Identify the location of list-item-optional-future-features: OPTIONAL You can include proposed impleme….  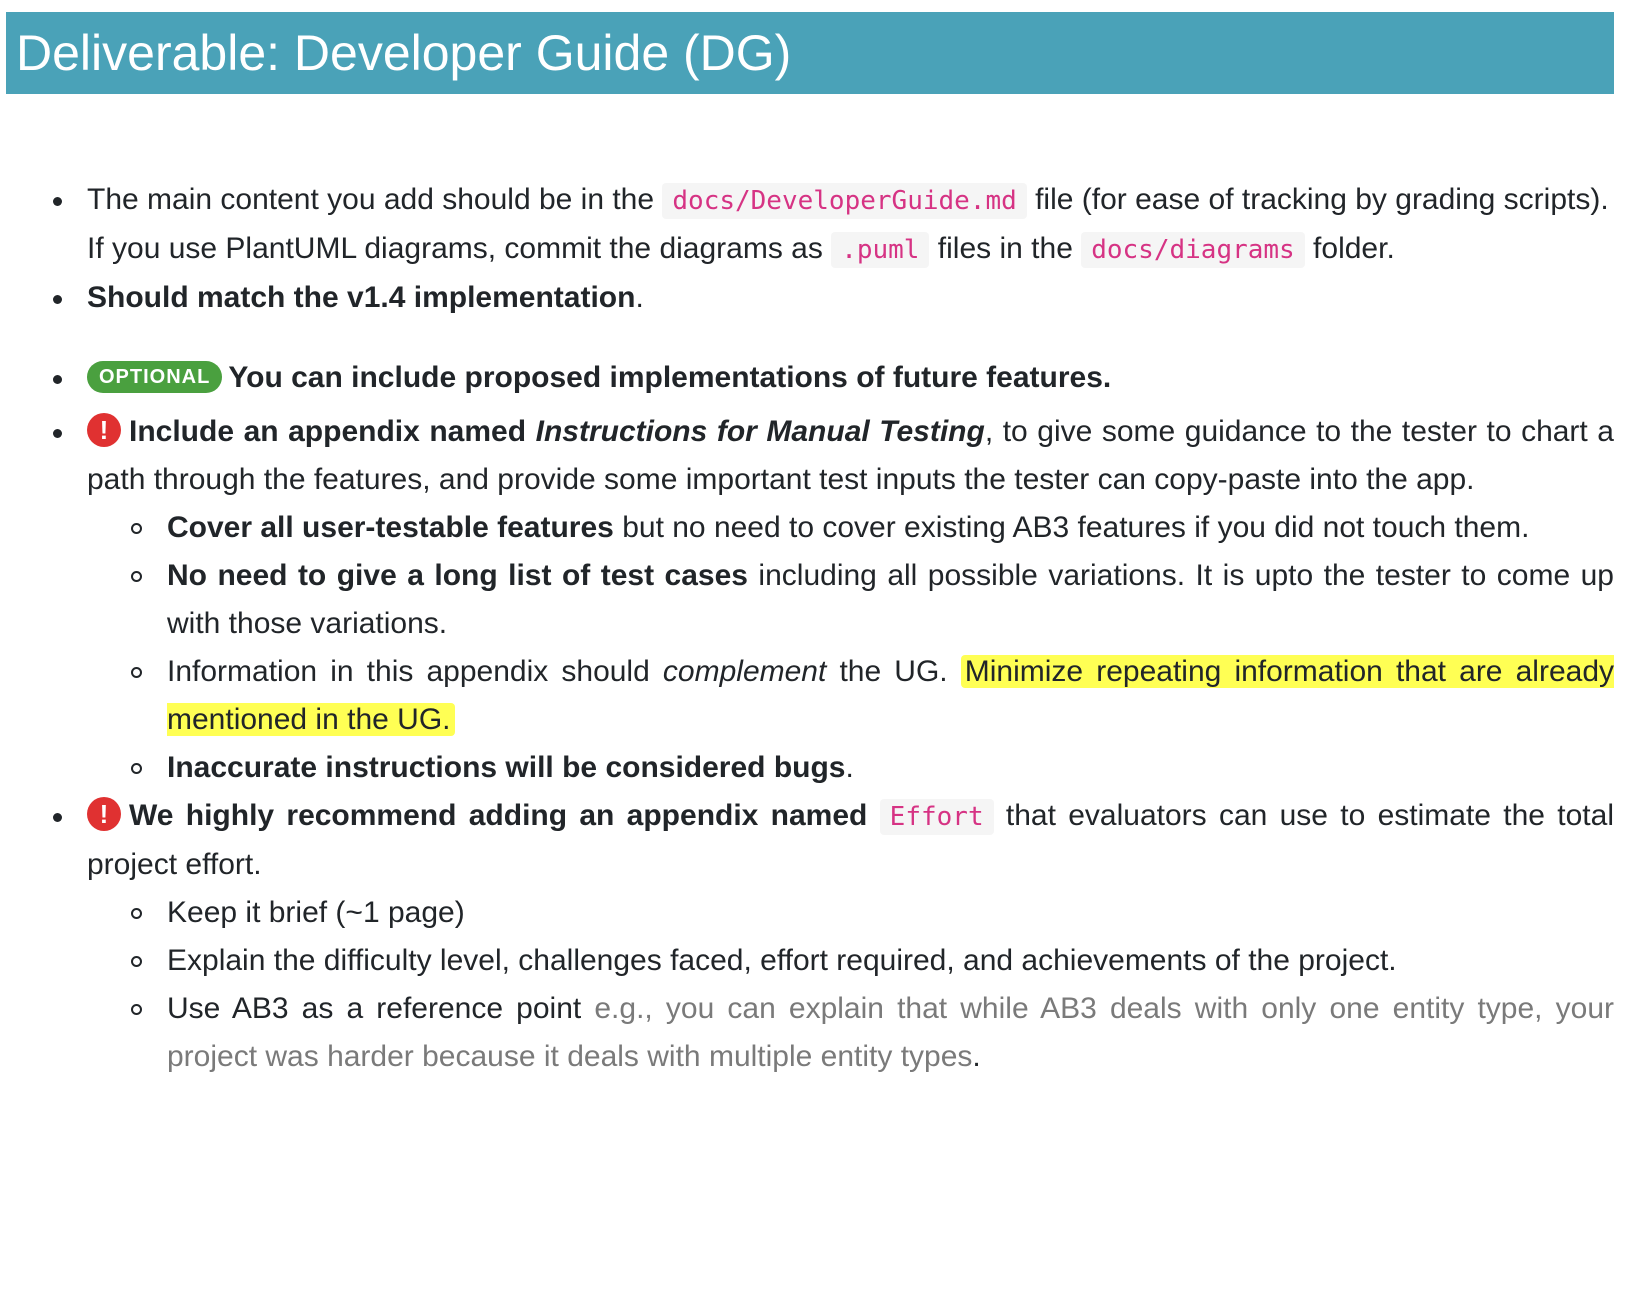
(833, 378).